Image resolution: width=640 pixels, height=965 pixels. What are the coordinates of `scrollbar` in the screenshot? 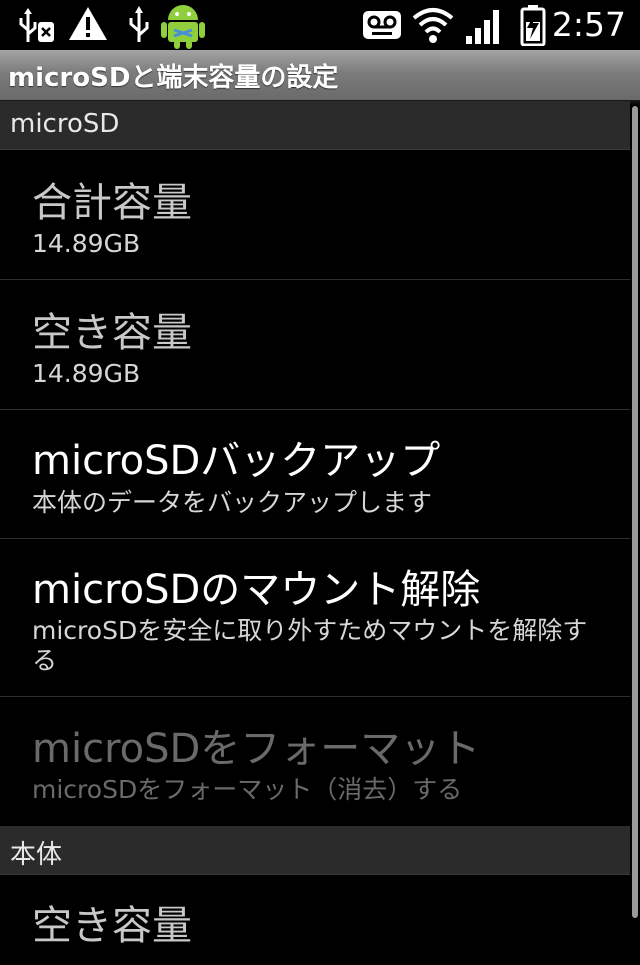 It's located at (635, 512).